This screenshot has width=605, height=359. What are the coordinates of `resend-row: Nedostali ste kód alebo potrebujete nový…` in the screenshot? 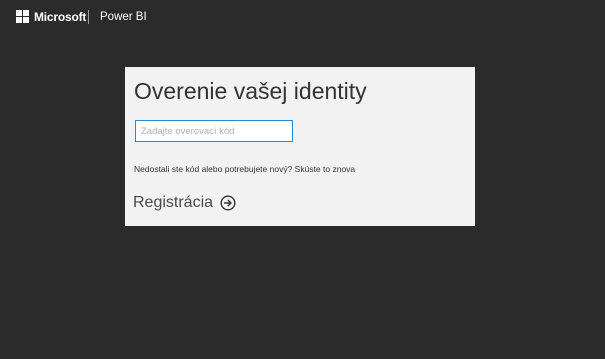 It's located at (244, 169).